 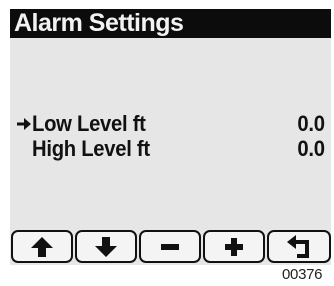 I want to click on softkey-bar, so click(x=170, y=247).